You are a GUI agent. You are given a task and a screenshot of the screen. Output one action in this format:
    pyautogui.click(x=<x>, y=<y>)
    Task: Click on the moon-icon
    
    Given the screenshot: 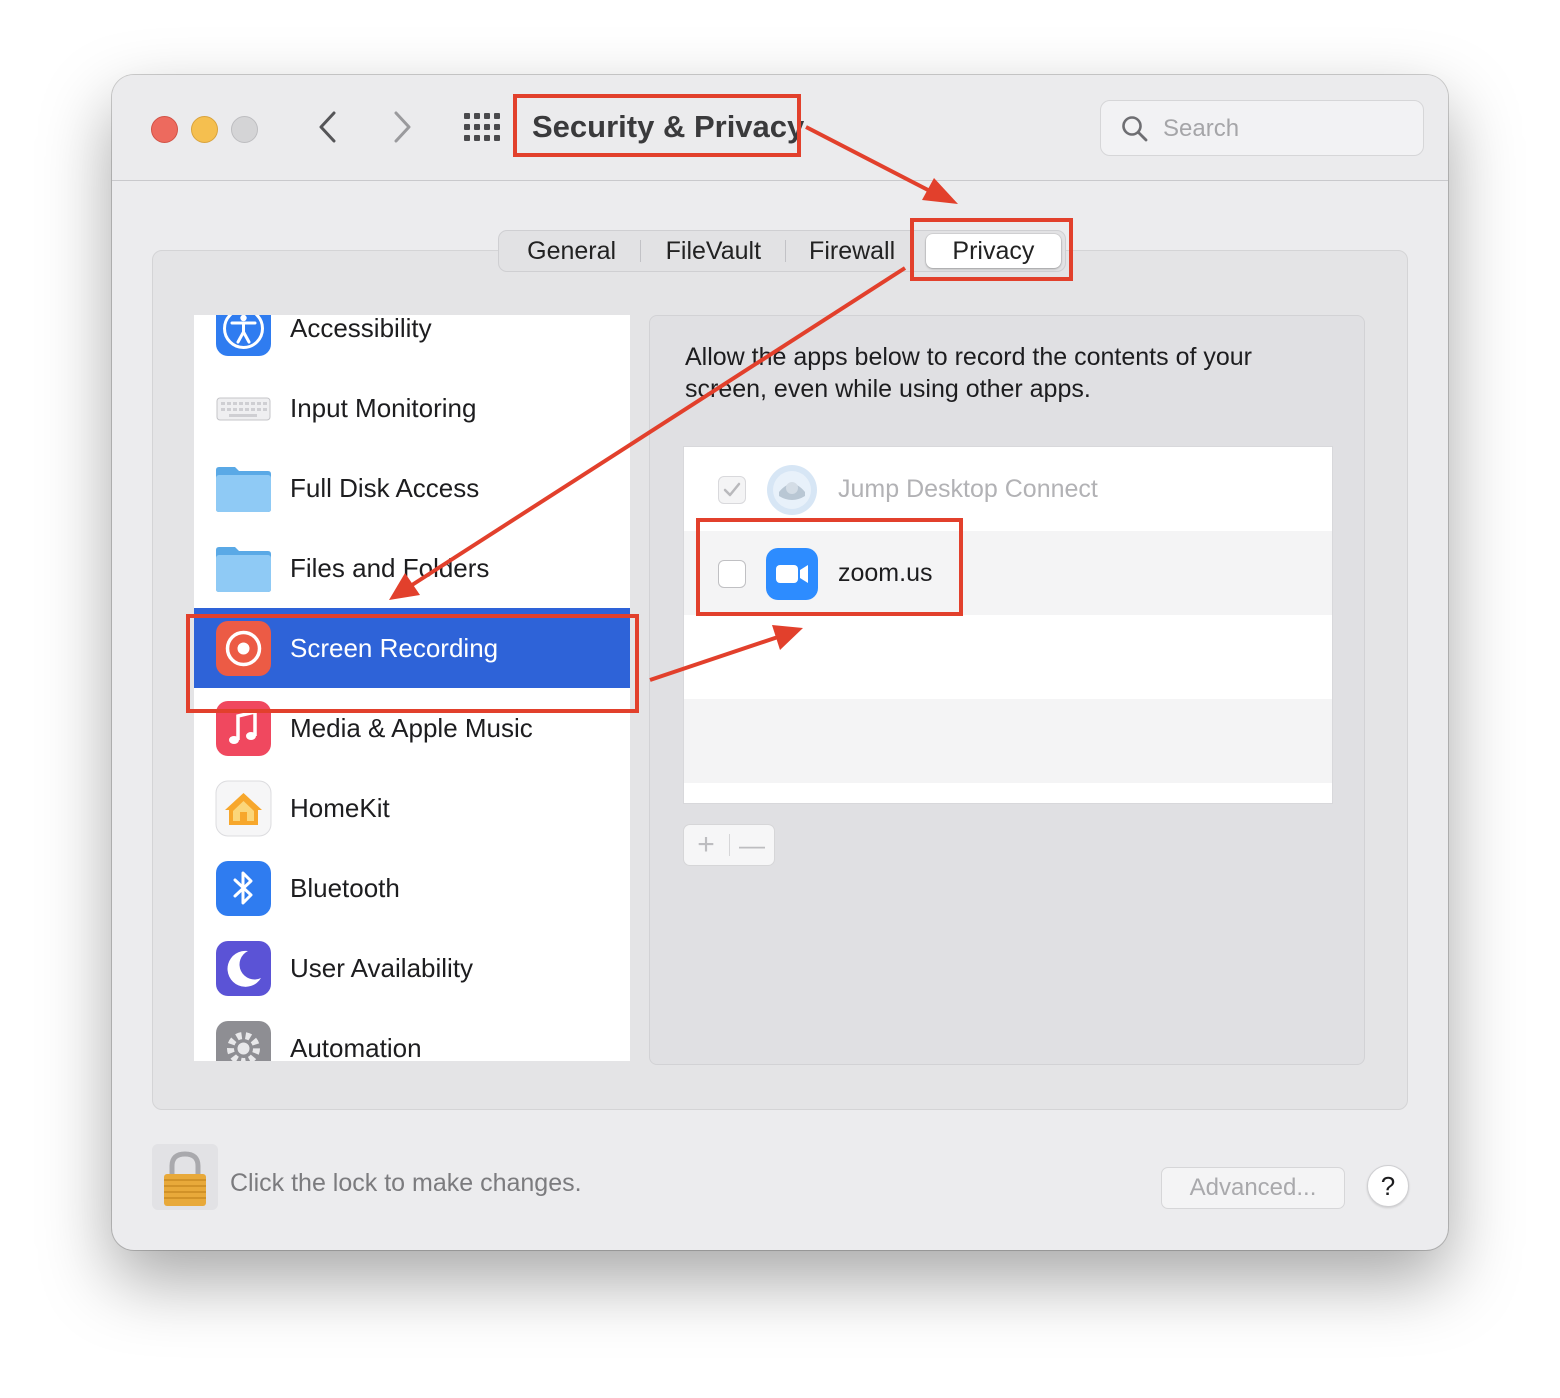 What is the action you would take?
    pyautogui.click(x=243, y=968)
    